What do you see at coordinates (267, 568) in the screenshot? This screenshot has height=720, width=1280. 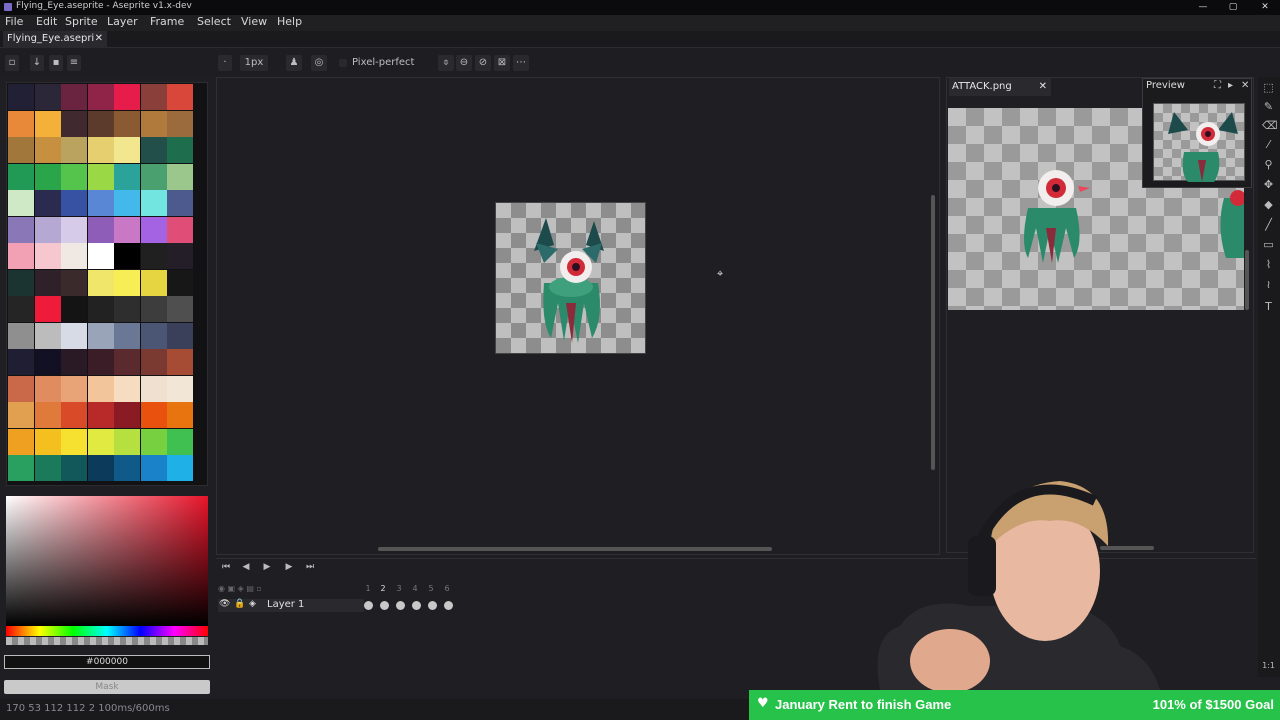 I see `play-icon: ▶` at bounding box center [267, 568].